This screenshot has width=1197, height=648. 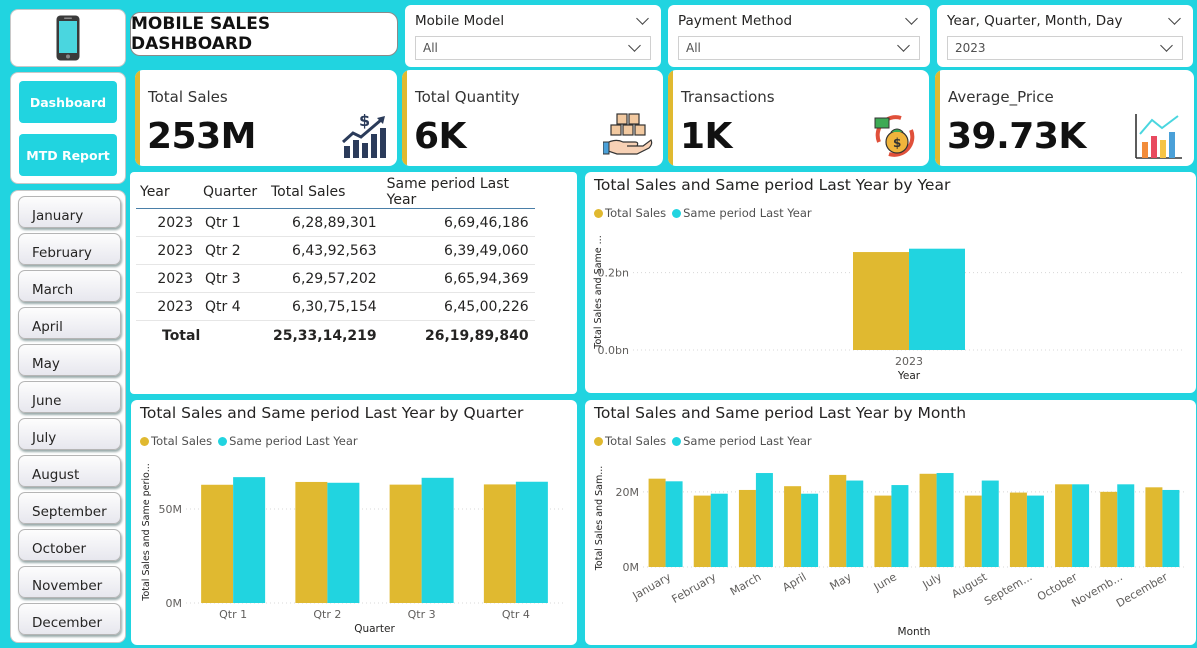 What do you see at coordinates (458, 306) in the screenshot?
I see `table-cell: 6,45,00,226` at bounding box center [458, 306].